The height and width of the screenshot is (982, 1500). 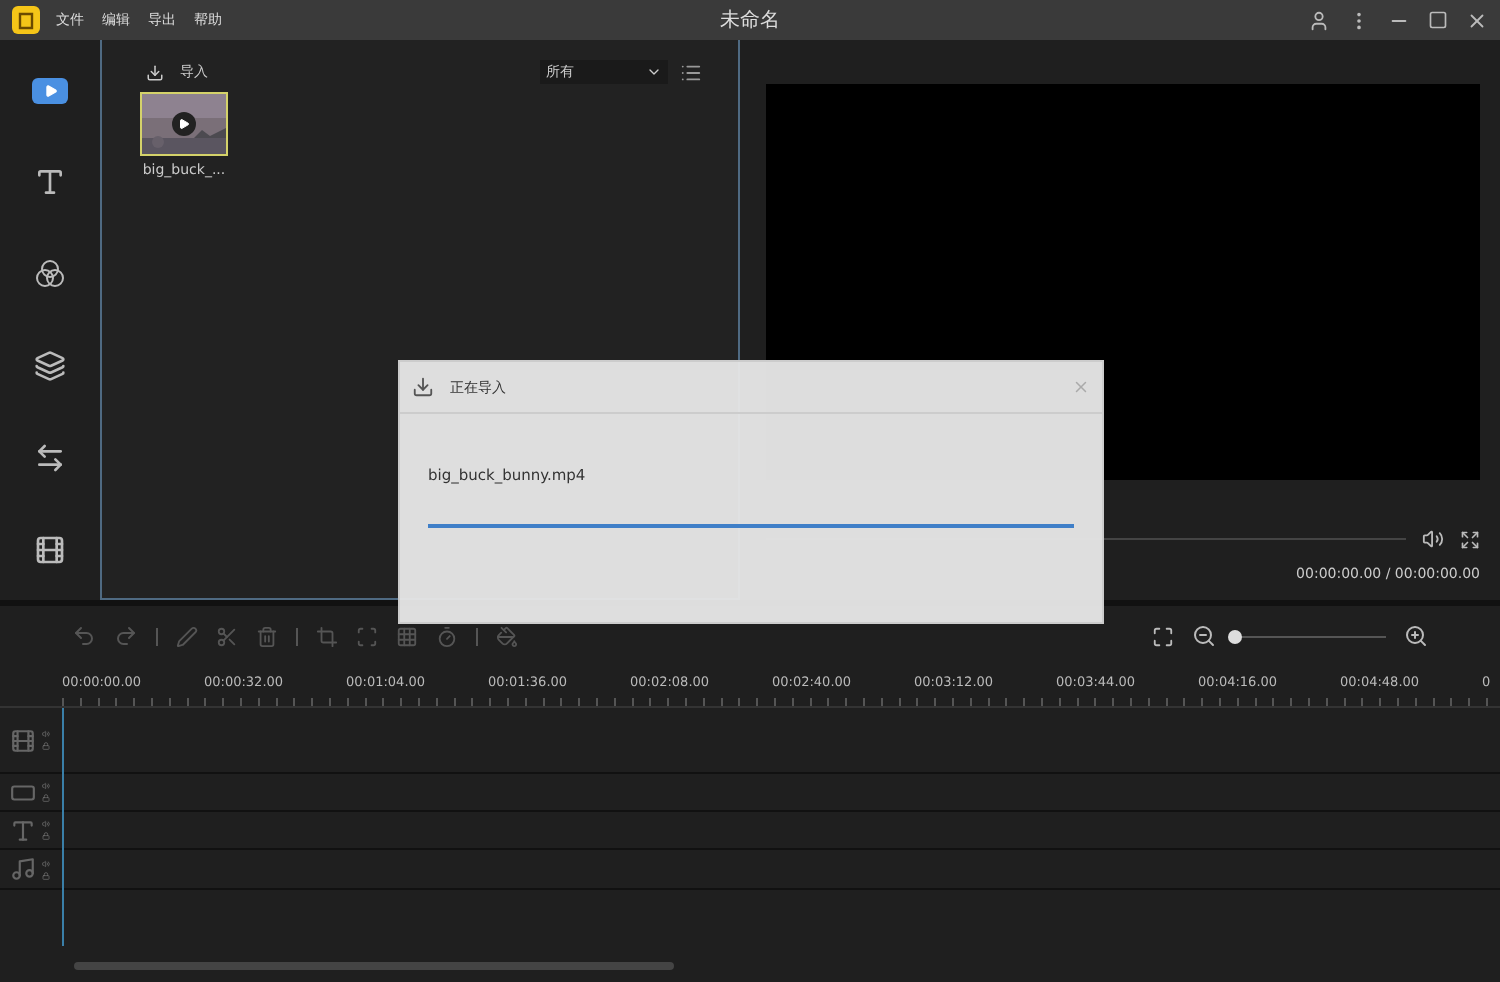 I want to click on zoom-in-icon, so click(x=1416, y=636).